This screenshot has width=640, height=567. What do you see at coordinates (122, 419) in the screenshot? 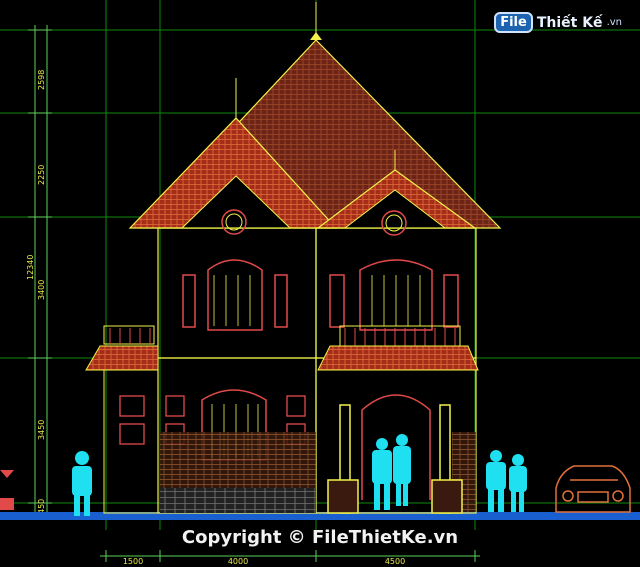
I see `left-wing` at bounding box center [122, 419].